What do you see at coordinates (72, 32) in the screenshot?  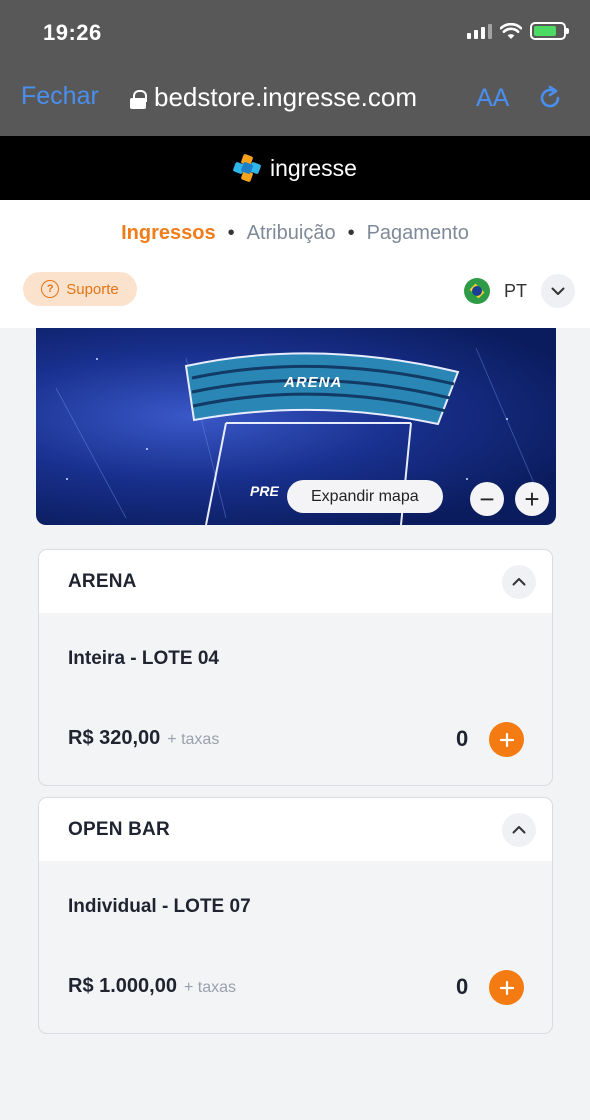 I see `status-time: 19:26` at bounding box center [72, 32].